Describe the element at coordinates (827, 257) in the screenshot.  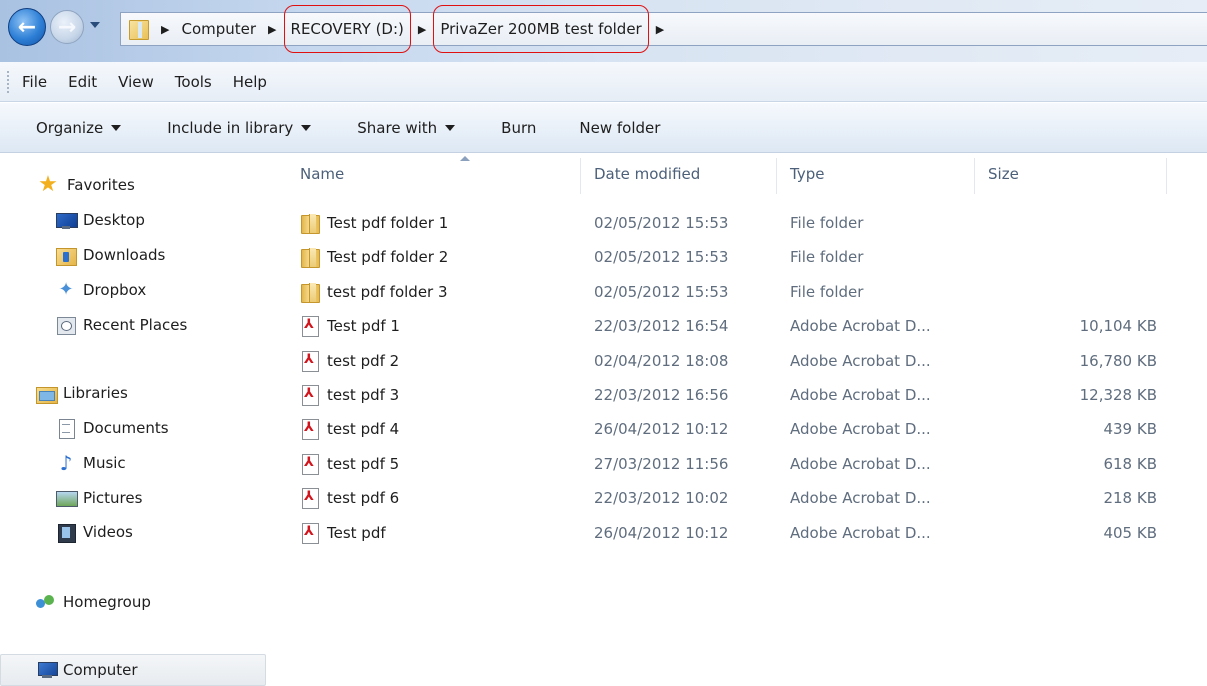
I see `file-type: File folder` at that location.